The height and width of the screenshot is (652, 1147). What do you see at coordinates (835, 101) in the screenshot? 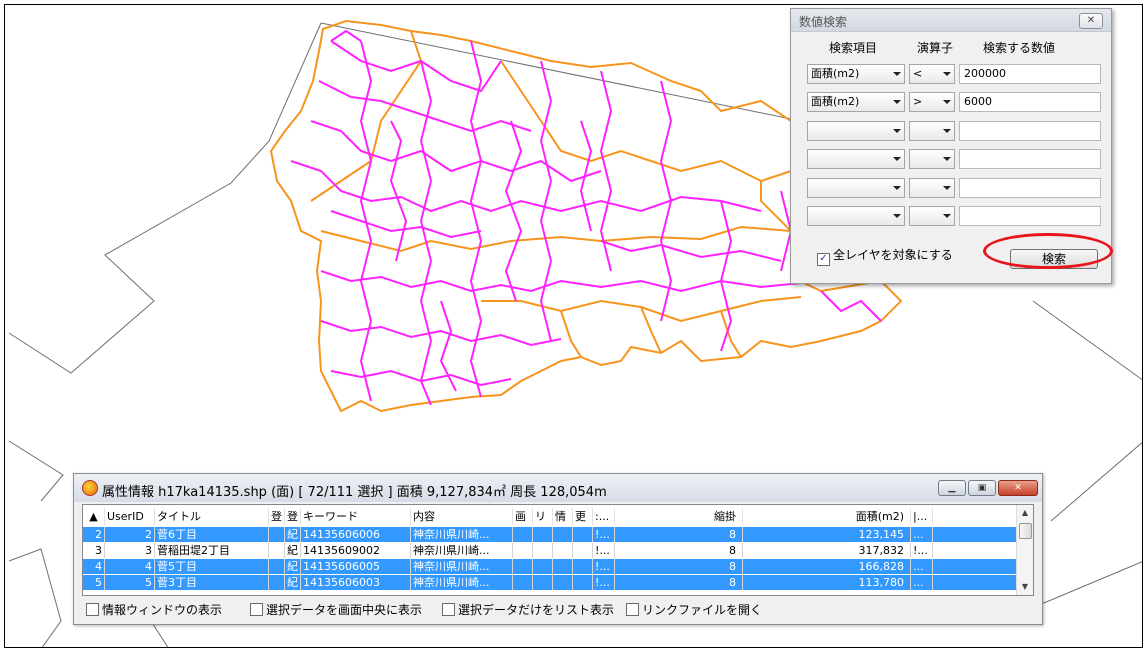
I see `field-value: 面積(m2)` at bounding box center [835, 101].